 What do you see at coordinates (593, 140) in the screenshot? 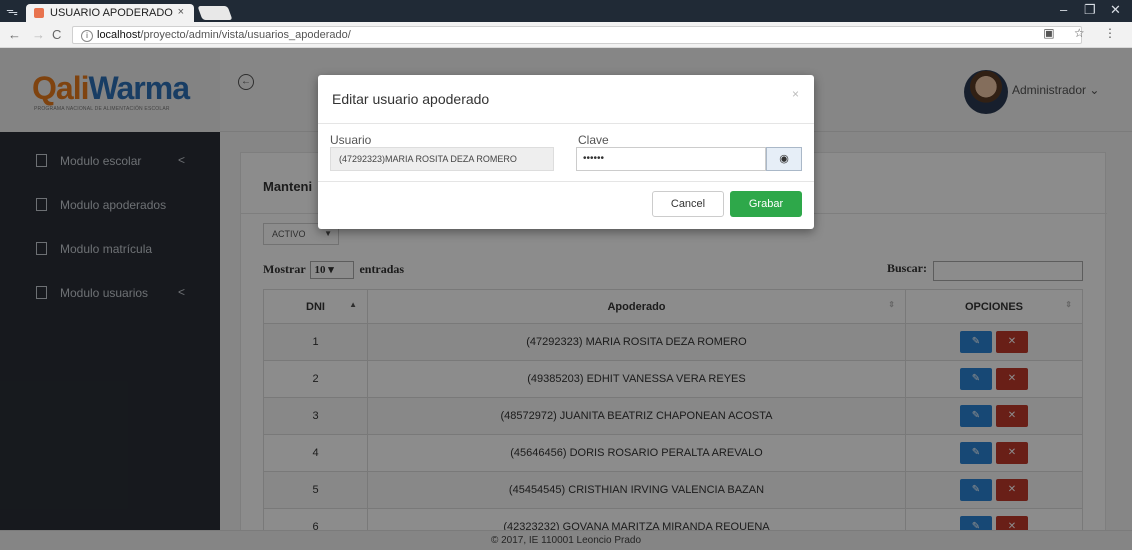
I see `password-label: Clave` at bounding box center [593, 140].